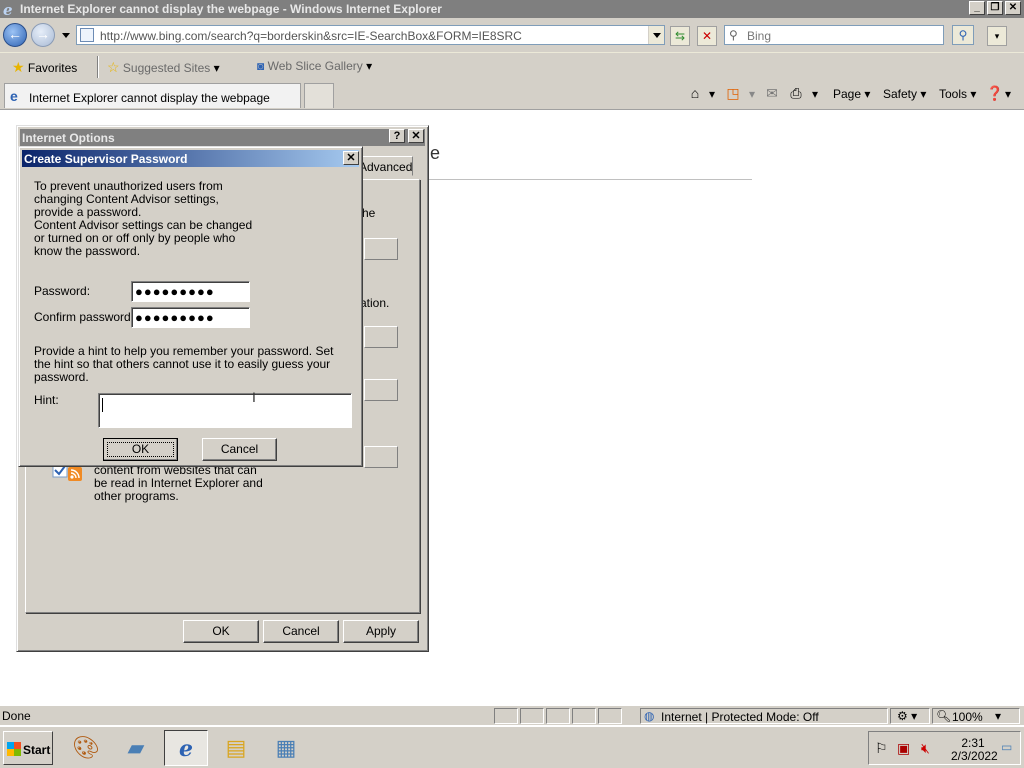 The width and height of the screenshot is (1024, 768). What do you see at coordinates (998, 716) in the screenshot?
I see `zoom-dropdown-icon: ▾` at bounding box center [998, 716].